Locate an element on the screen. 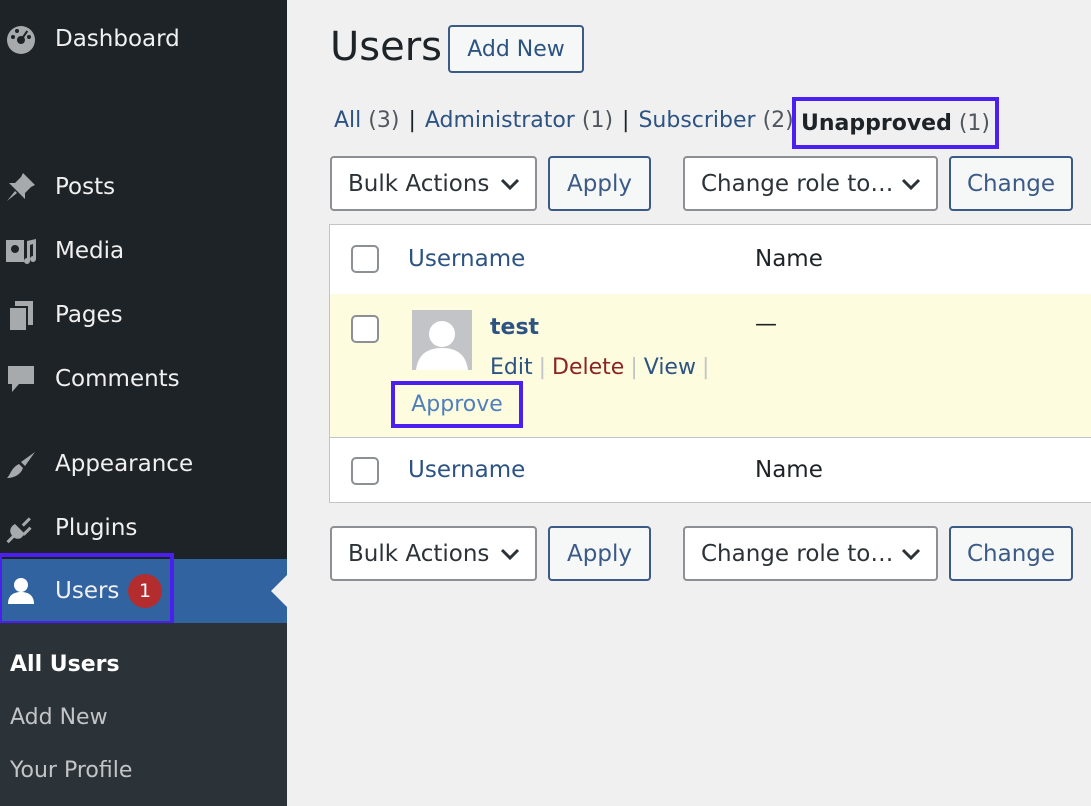 This screenshot has width=1091, height=806. table-footer: Username Name is located at coordinates (710, 470).